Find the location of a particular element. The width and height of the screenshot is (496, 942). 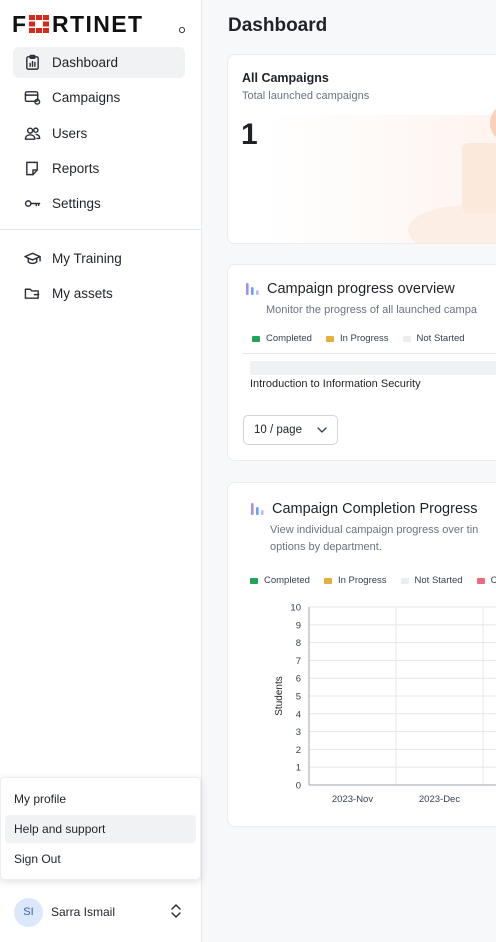

sidebar-item-settings: Settings is located at coordinates (99, 203).